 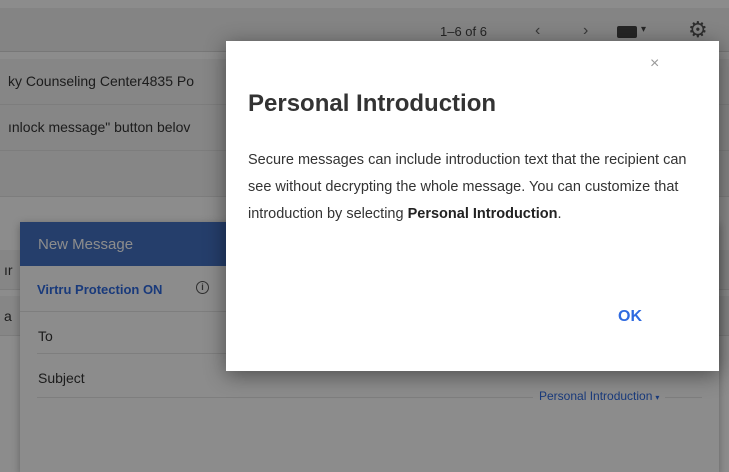 I want to click on dialog-body-emphasis: Personal Introduction, so click(x=482, y=214).